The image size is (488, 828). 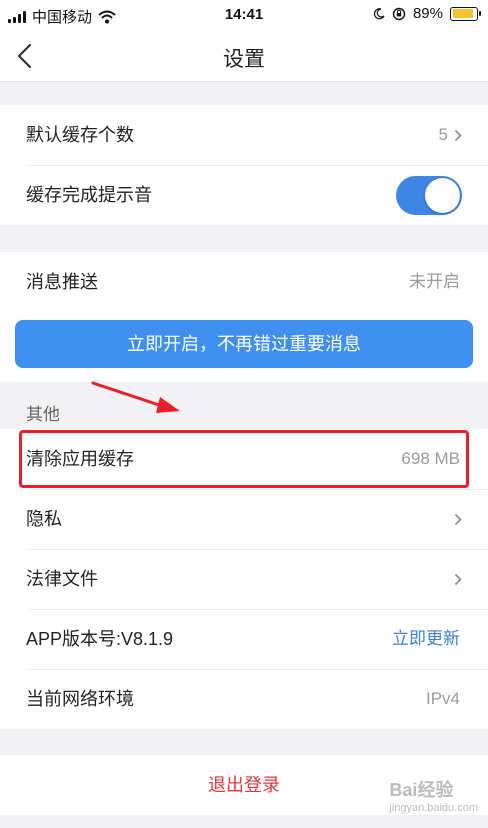 I want to click on default-cache-count-label: 默认缓存个数, so click(x=80, y=135).